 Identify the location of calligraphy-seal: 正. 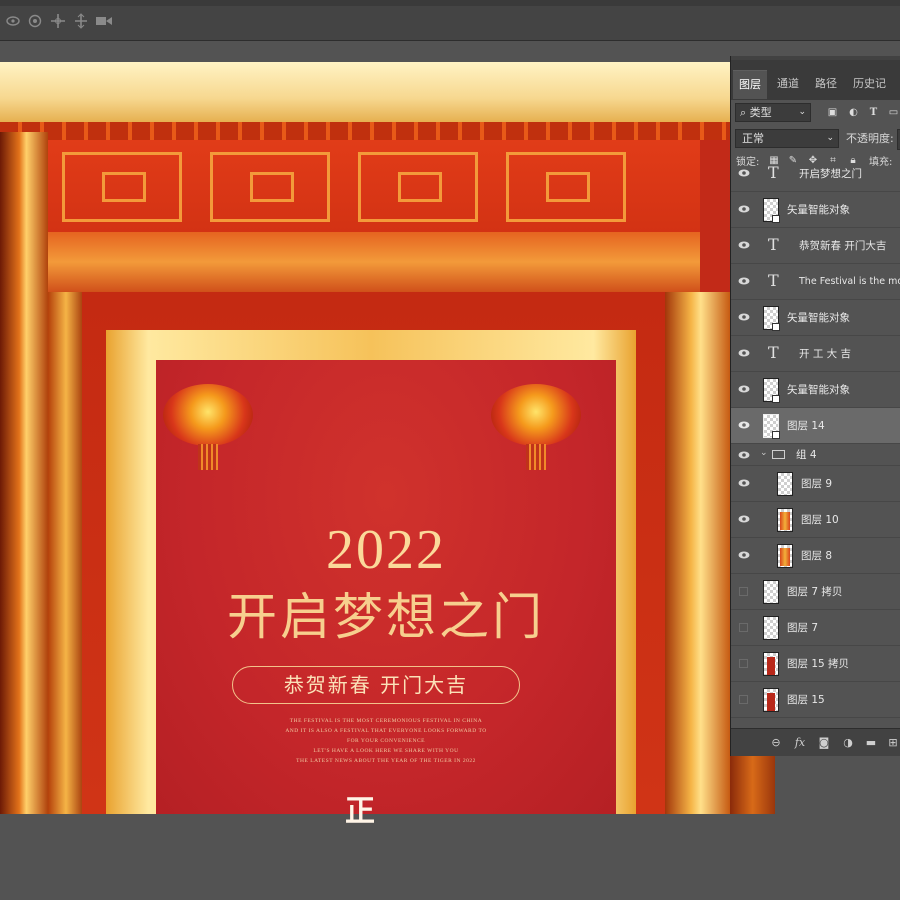
(360, 811).